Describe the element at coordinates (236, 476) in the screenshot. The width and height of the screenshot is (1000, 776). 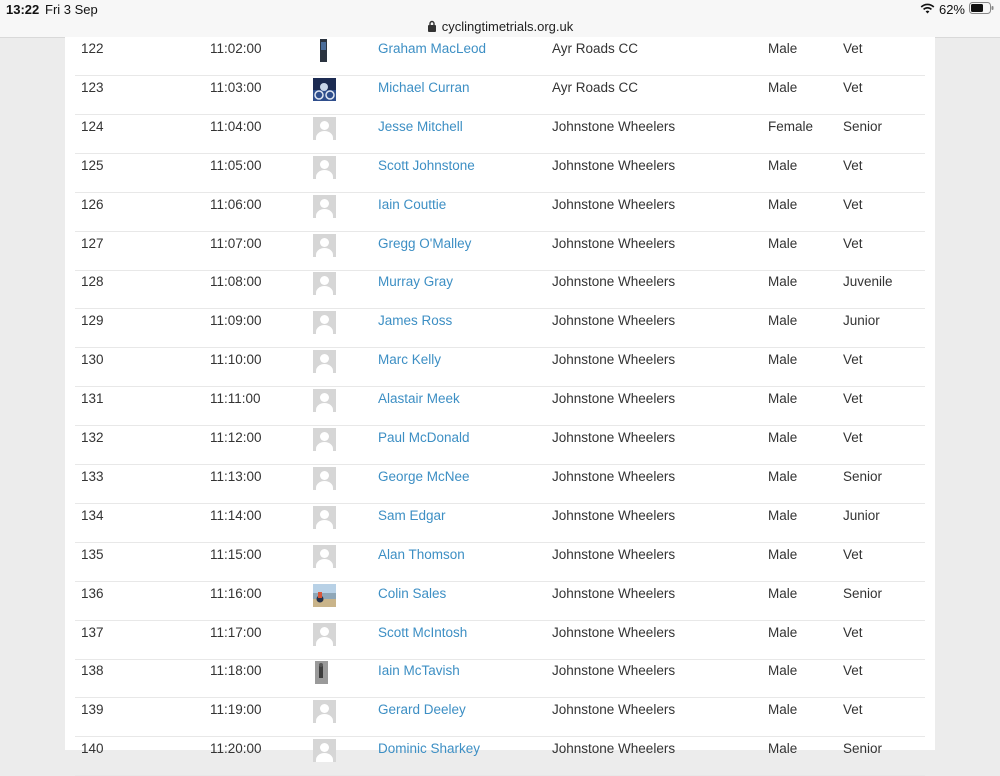
I see `start-time: 11:13:00` at that location.